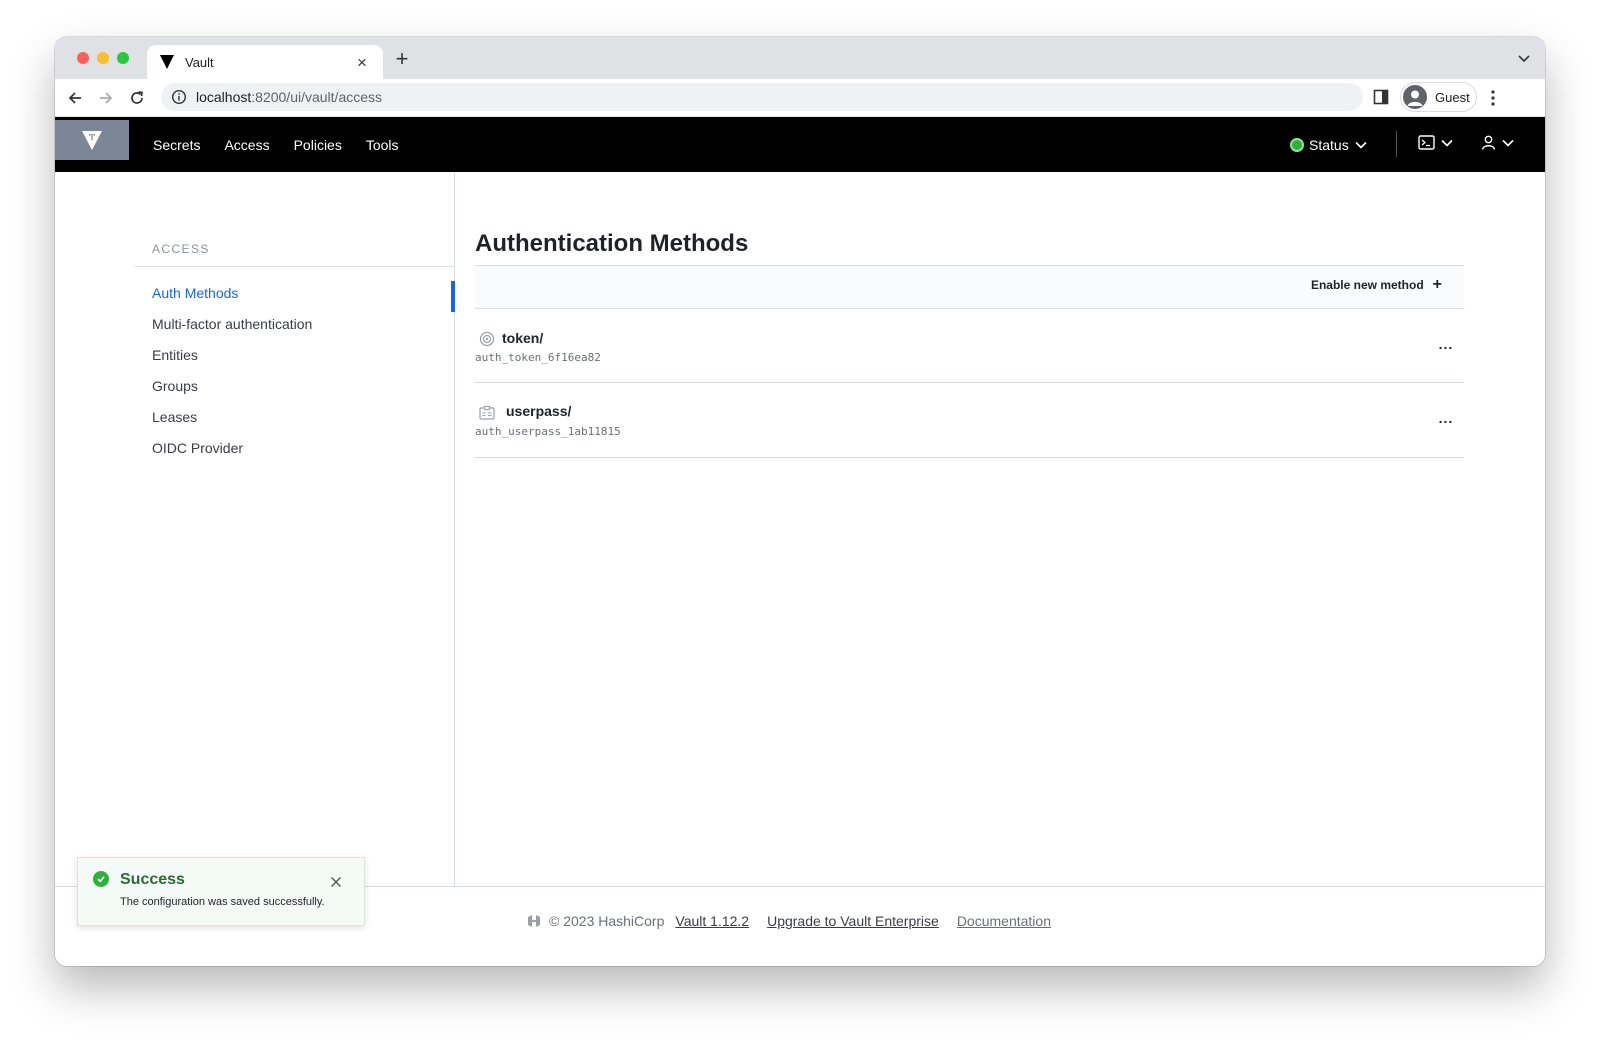 This screenshot has width=1600, height=1040. I want to click on side-panel-icon, so click(1381, 97).